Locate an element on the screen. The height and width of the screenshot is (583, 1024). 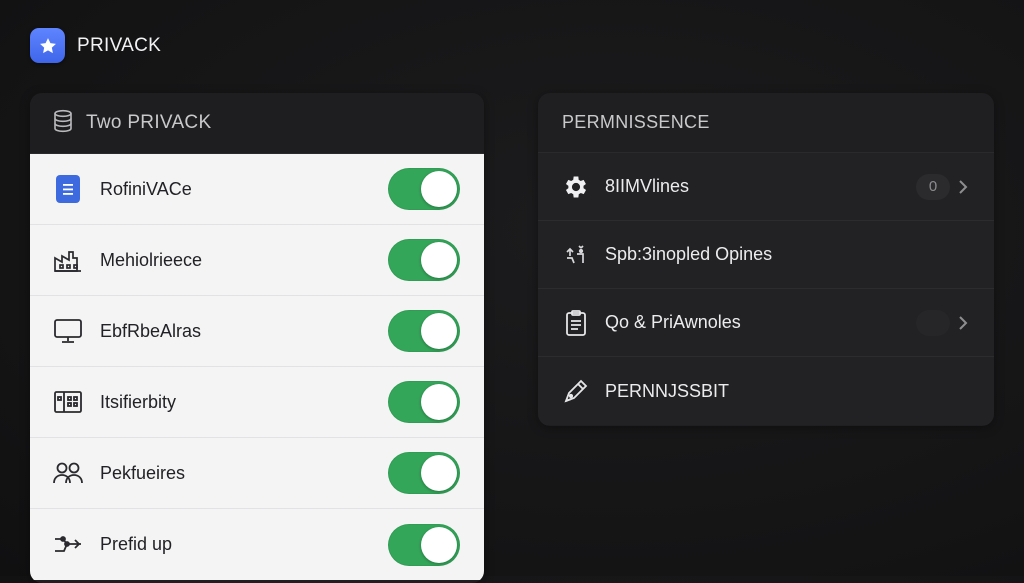
toggle-row-4: Itsifierbity is located at coordinates (257, 402).